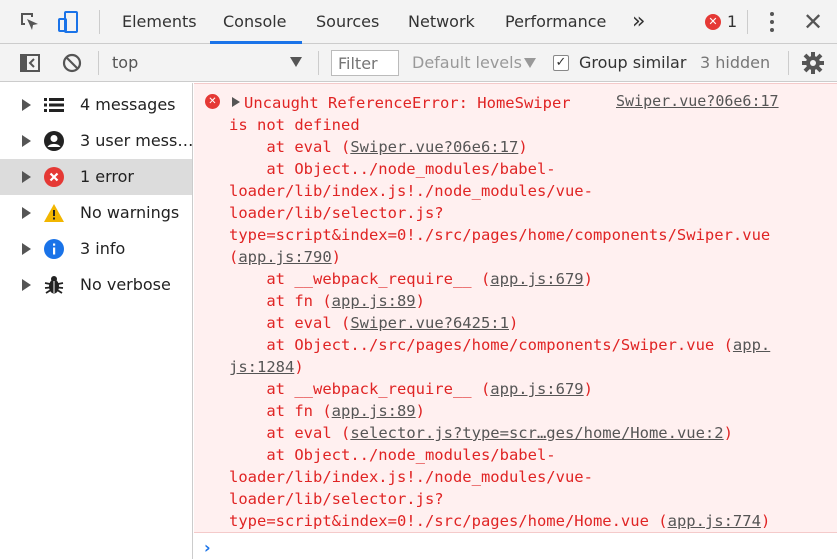 Image resolution: width=837 pixels, height=559 pixels. Describe the element at coordinates (434, 147) in the screenshot. I see `source-link: Swiper.vue?06e6:17` at that location.